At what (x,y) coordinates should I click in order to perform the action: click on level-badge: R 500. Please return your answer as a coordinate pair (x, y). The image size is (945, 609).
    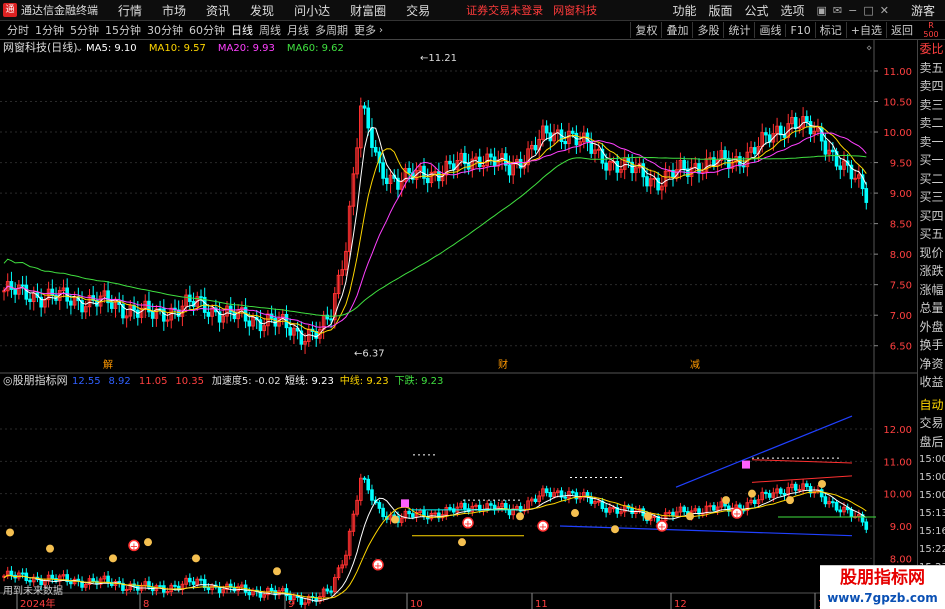
    Looking at the image, I should click on (931, 30).